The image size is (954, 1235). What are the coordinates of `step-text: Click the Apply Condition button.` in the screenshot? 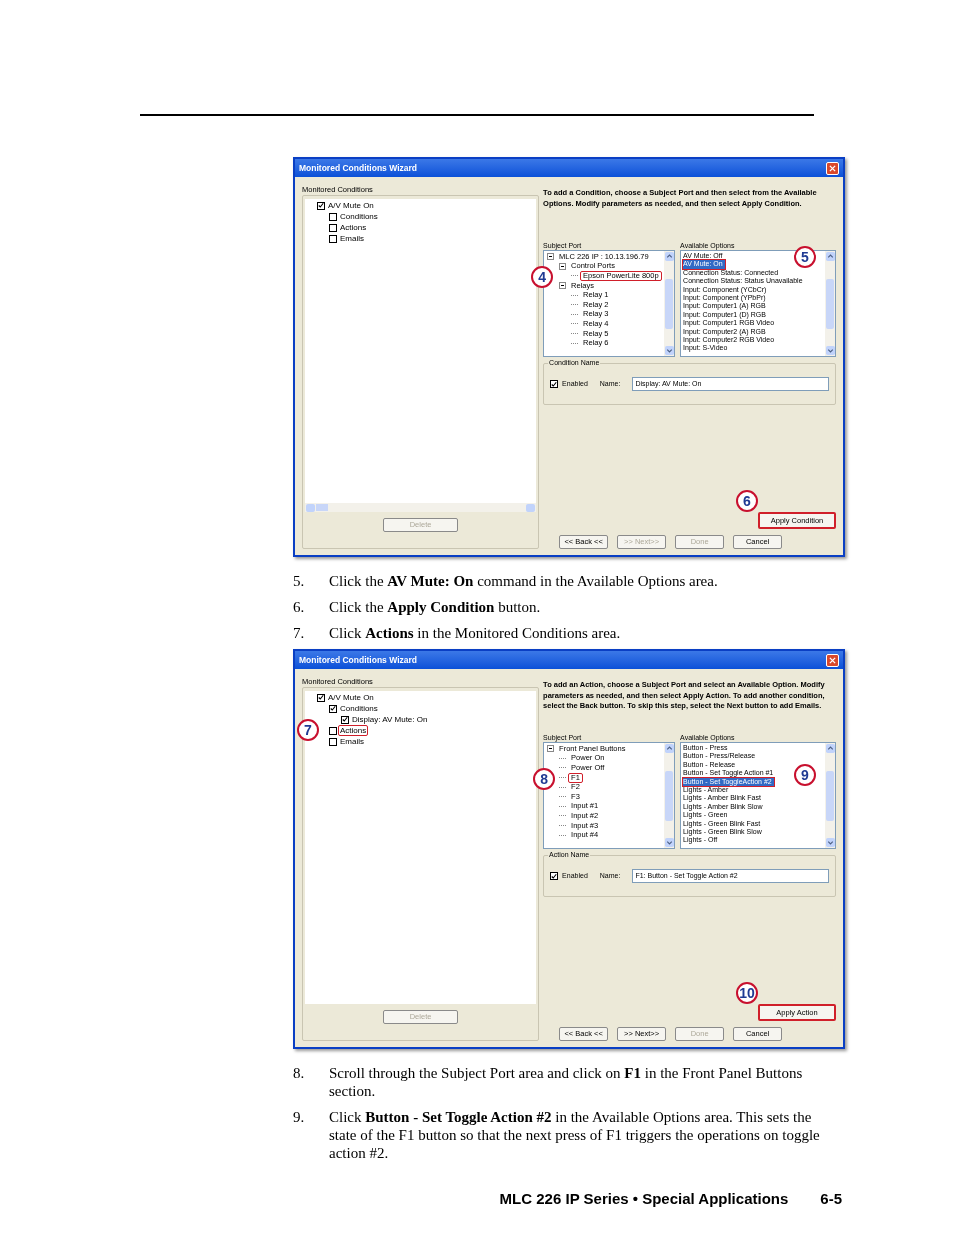 It's located at (435, 607).